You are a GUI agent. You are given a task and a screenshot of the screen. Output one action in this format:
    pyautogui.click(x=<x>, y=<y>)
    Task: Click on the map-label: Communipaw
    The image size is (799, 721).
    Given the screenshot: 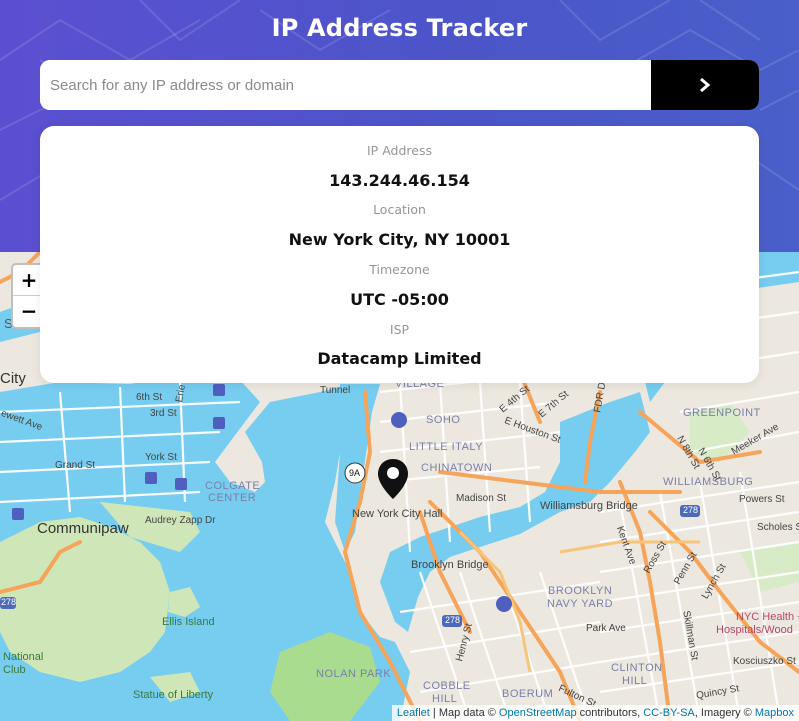 What is the action you would take?
    pyautogui.click(x=83, y=528)
    